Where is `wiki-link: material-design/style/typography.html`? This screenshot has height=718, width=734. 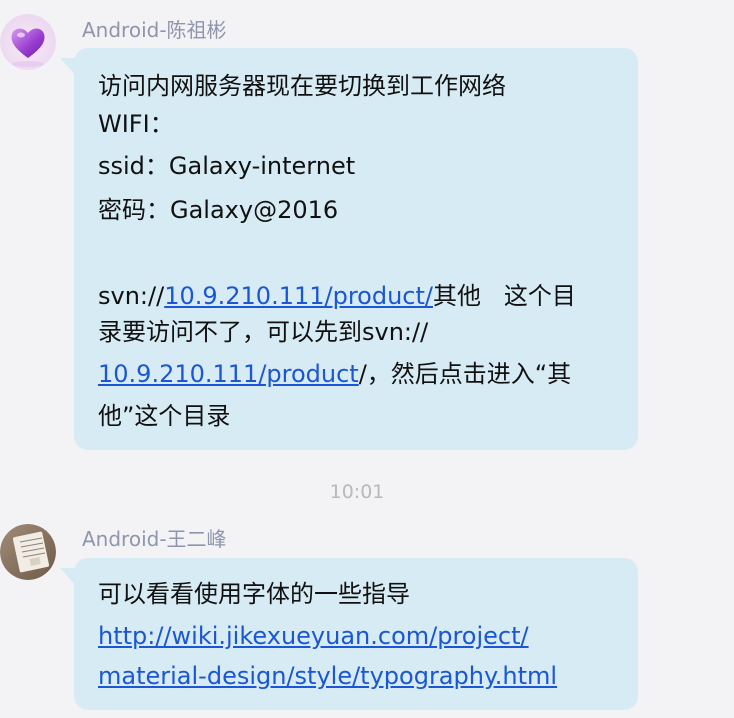 wiki-link: material-design/style/typography.html is located at coordinates (327, 676).